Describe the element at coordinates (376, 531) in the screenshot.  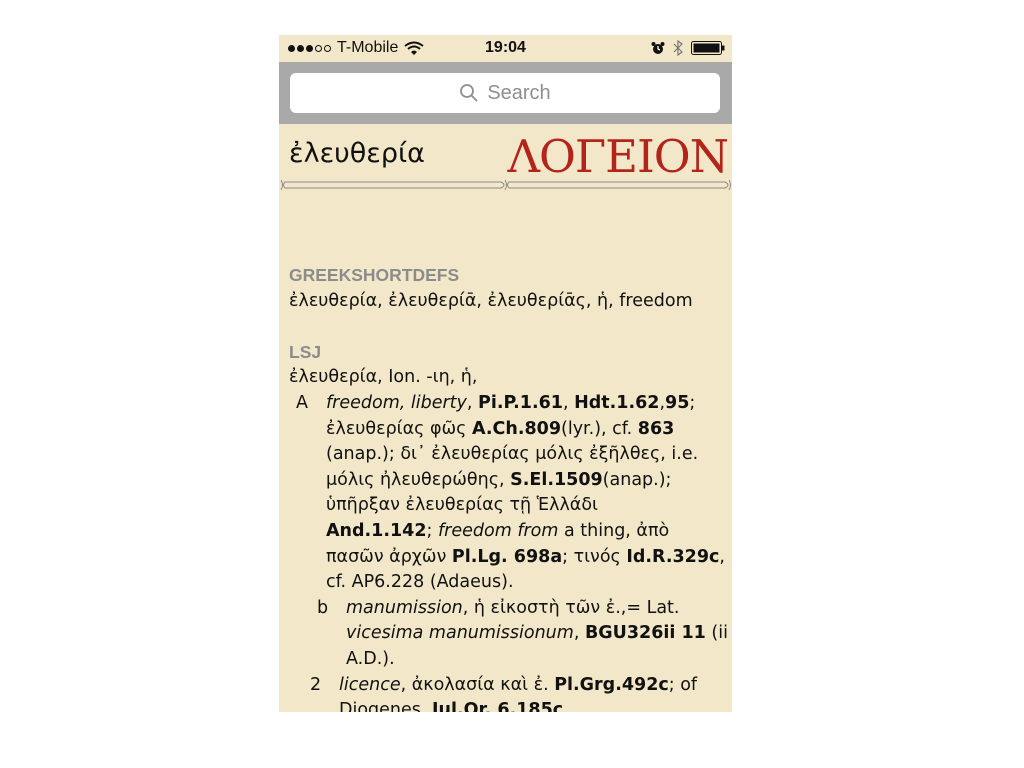
I see `citation-link: And.1.142` at that location.